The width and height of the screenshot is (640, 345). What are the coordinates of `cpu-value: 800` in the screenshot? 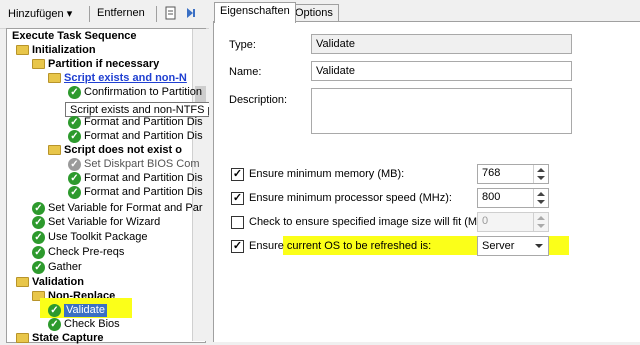 It's located at (491, 197).